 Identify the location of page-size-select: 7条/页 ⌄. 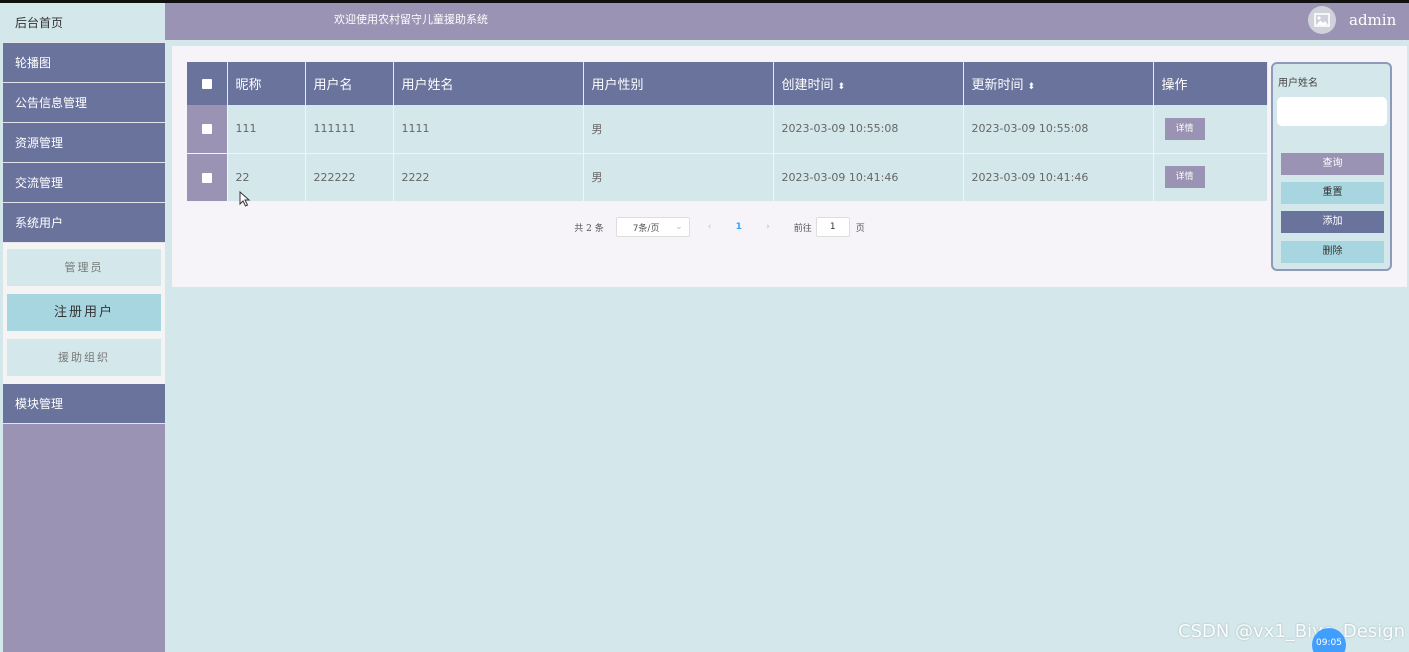
(652, 227).